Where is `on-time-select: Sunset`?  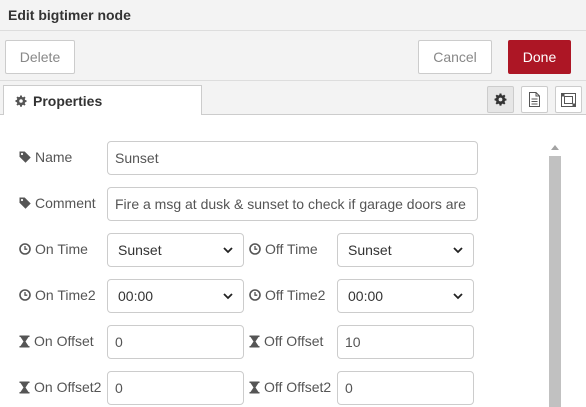 on-time-select: Sunset is located at coordinates (175, 250).